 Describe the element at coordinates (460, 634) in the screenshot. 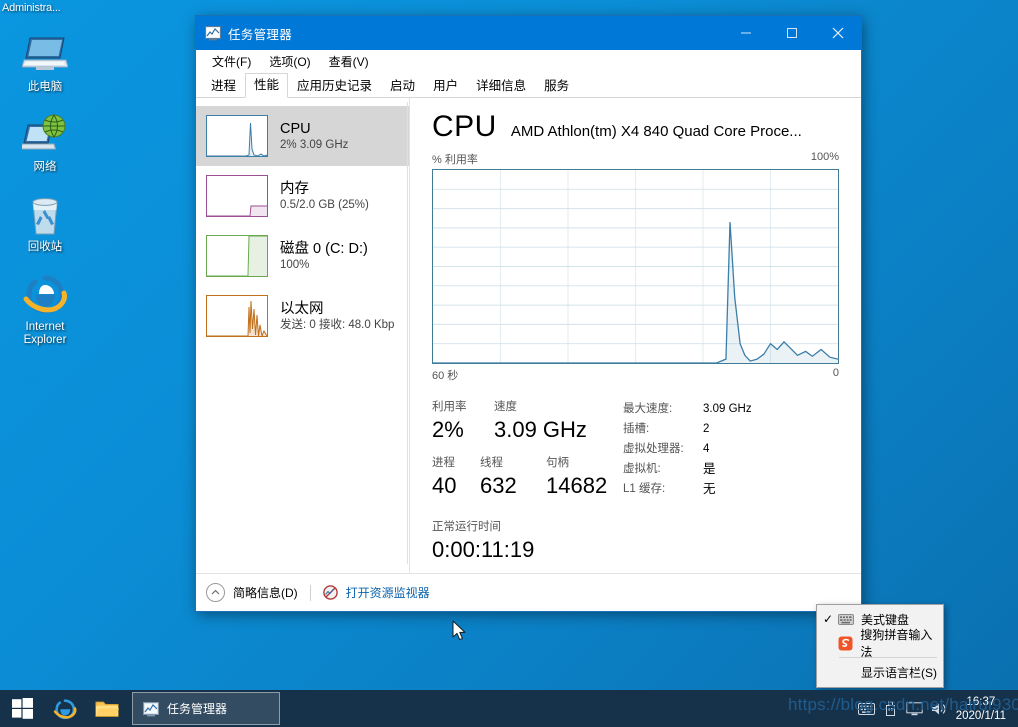

I see `mouse-cursor` at that location.